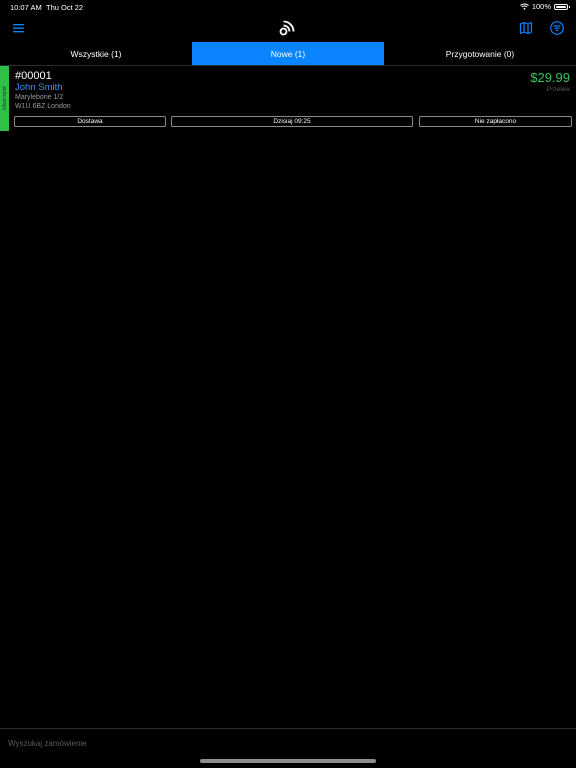 This screenshot has width=576, height=768. I want to click on order-status-label: Utworzone, so click(4, 98).